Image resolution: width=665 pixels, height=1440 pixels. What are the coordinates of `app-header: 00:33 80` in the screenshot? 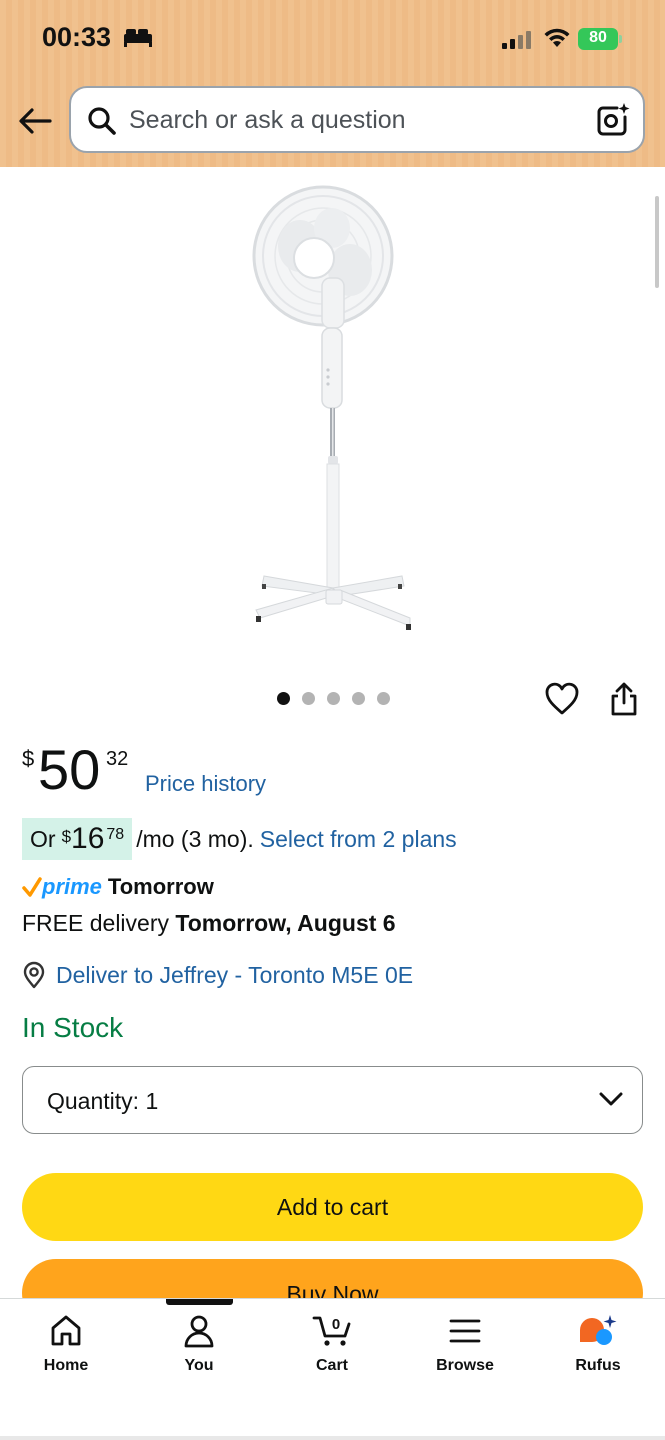 It's located at (332, 83).